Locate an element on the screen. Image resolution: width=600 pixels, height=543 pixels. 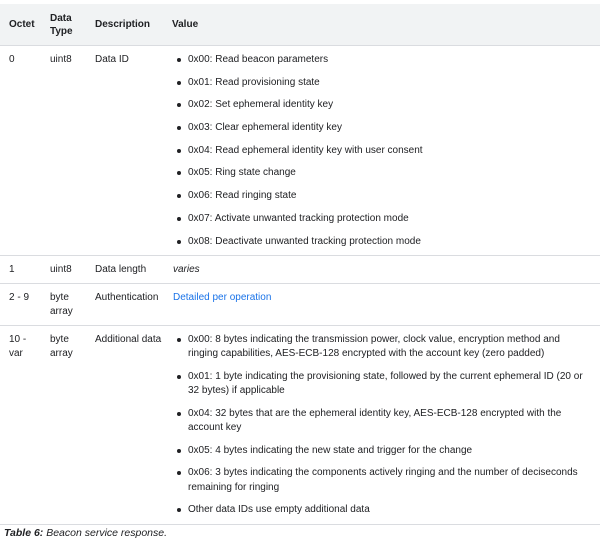
cell-value: varies is located at coordinates (381, 269).